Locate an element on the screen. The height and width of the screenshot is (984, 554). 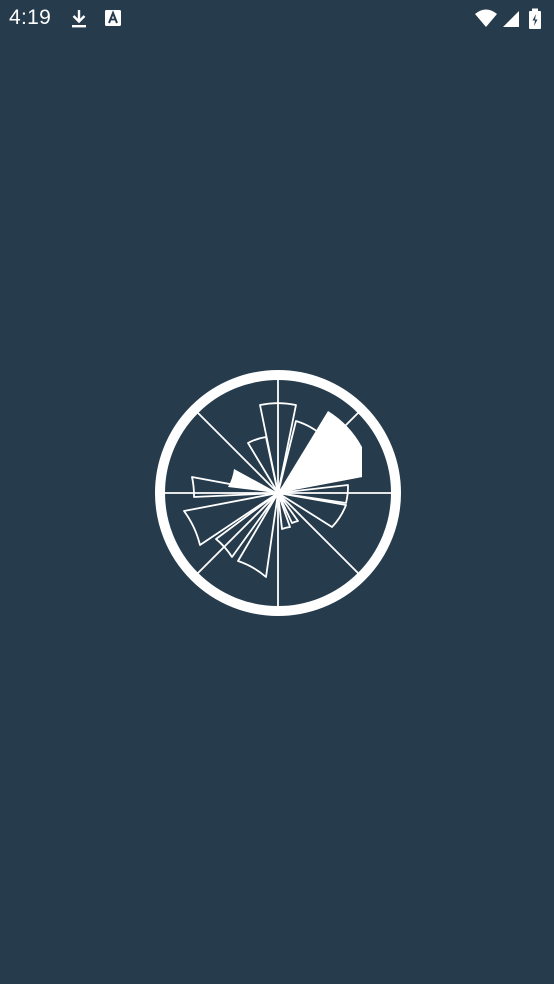
wind-rose-logo-icon is located at coordinates (278, 493).